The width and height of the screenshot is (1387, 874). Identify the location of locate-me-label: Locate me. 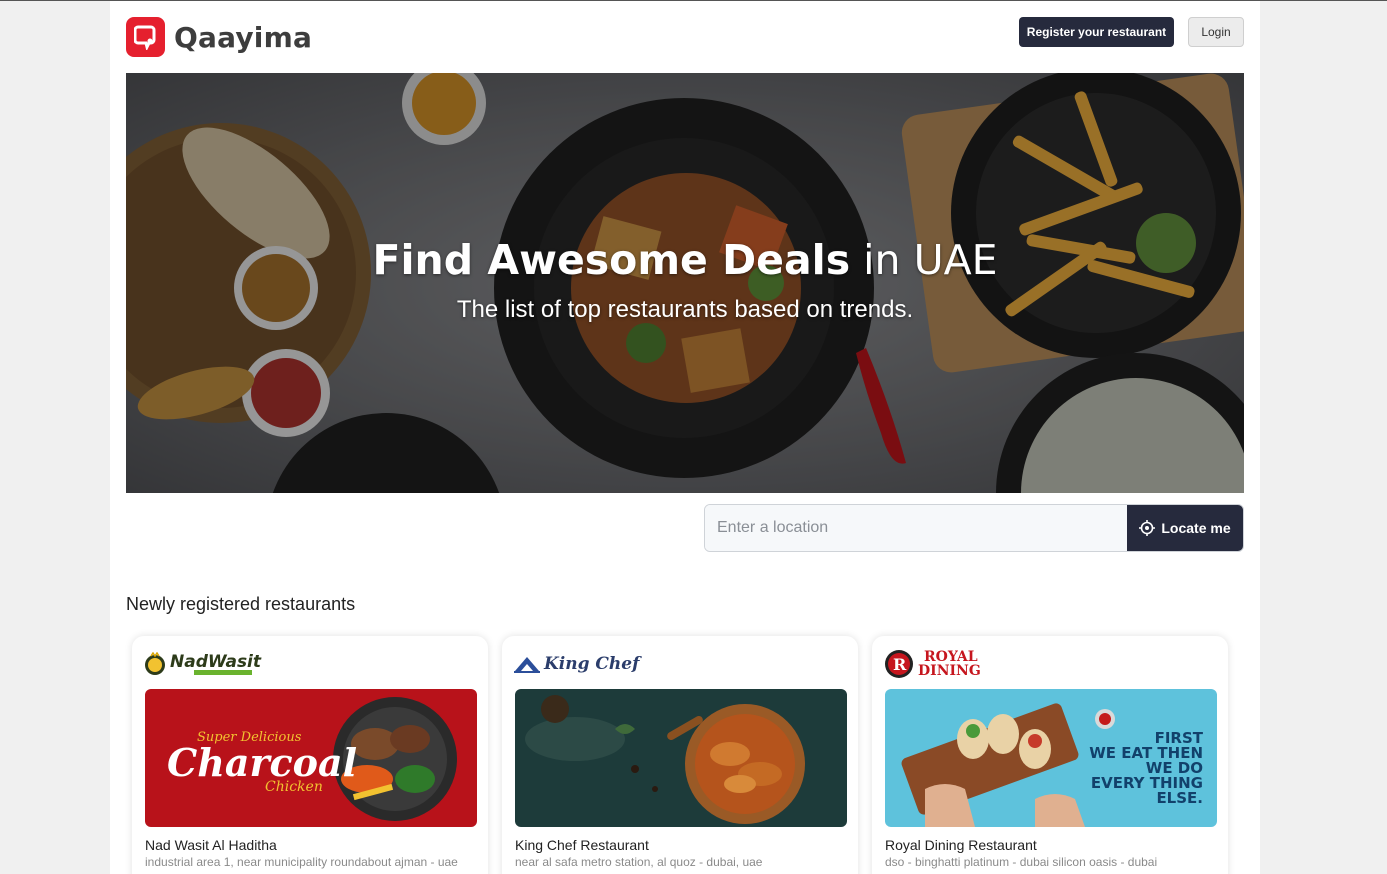
(1196, 528).